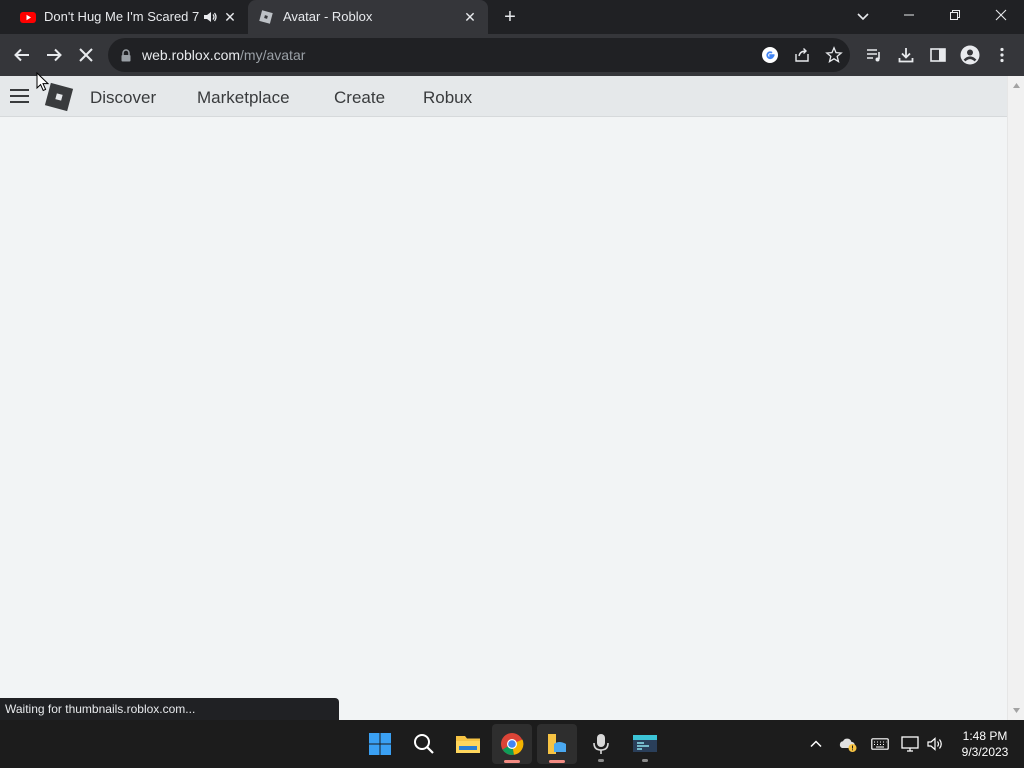 This screenshot has width=1024, height=768. I want to click on windows-taskbar: 1:48 PM 9/3/2023, so click(512, 744).